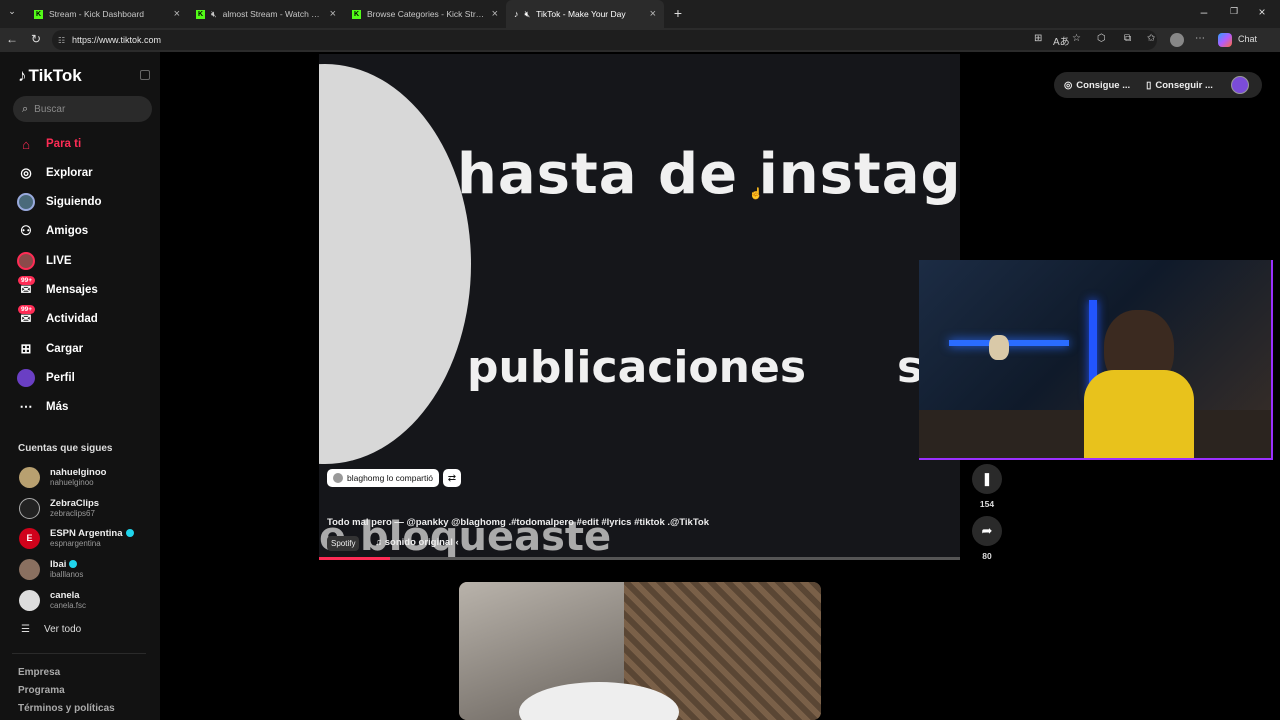 The height and width of the screenshot is (720, 1280). What do you see at coordinates (50, 76) in the screenshot?
I see `tiktok-logo: ♪ TikTok` at bounding box center [50, 76].